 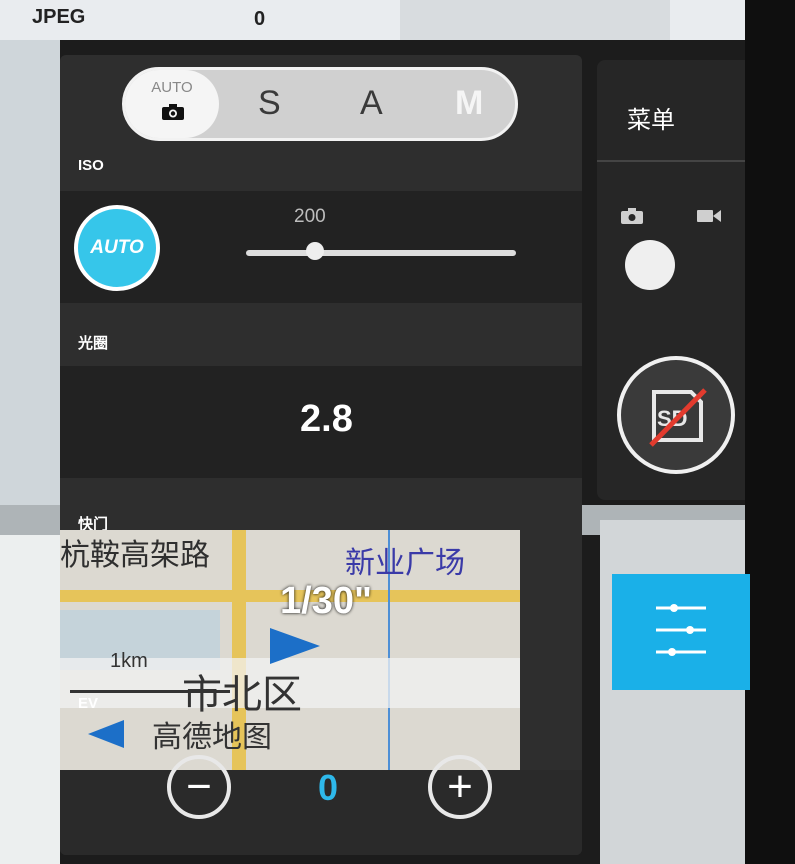 What do you see at coordinates (371, 103) in the screenshot?
I see `mode-a-button: A` at bounding box center [371, 103].